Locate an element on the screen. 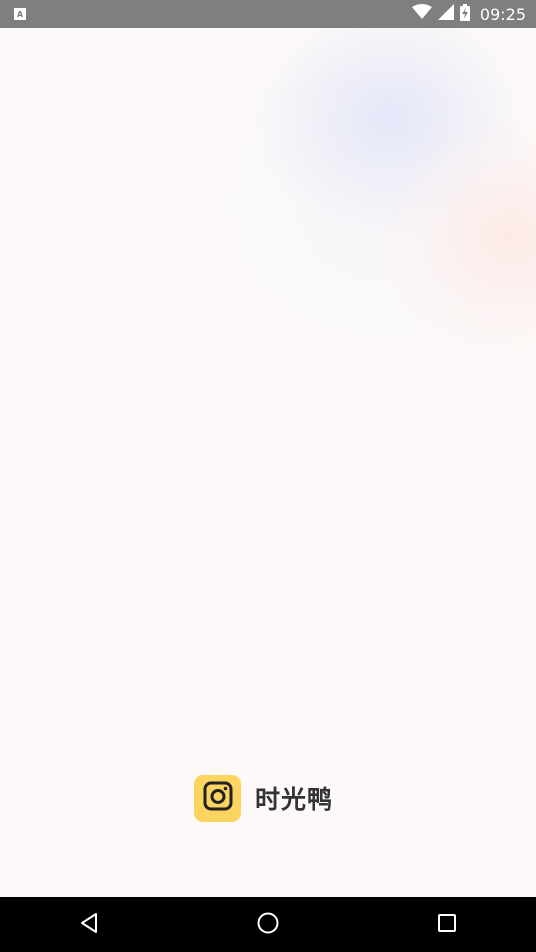  back-icon is located at coordinates (89, 925).